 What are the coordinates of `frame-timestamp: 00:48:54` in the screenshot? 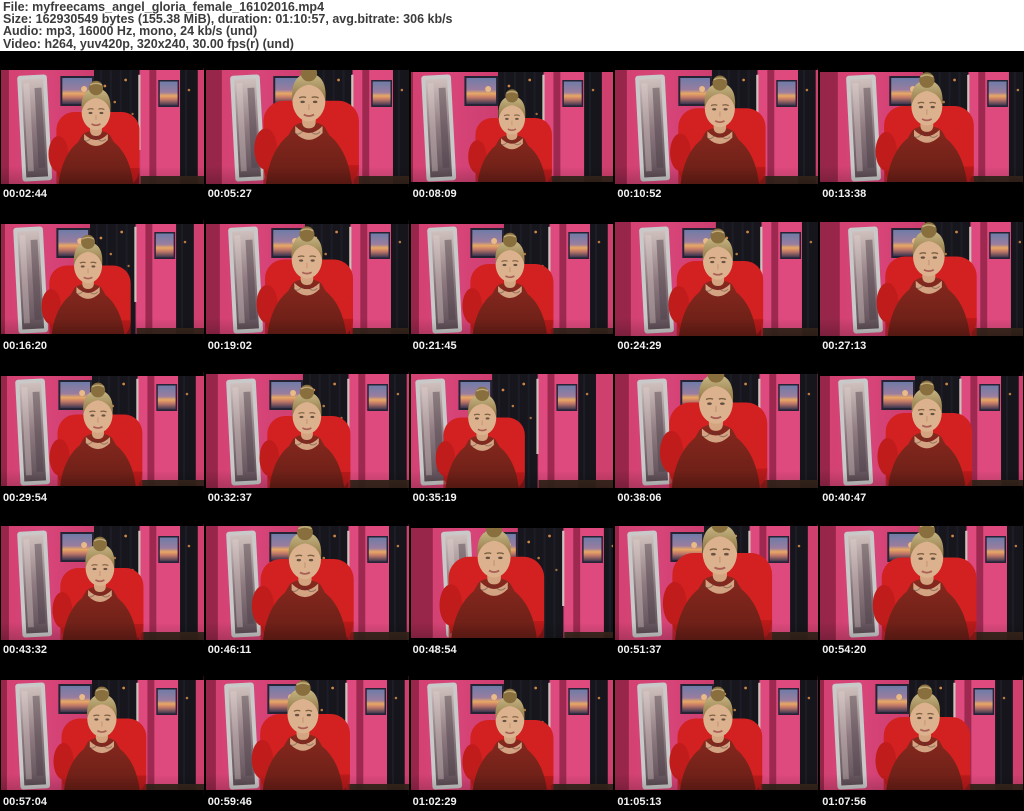 It's located at (434, 650).